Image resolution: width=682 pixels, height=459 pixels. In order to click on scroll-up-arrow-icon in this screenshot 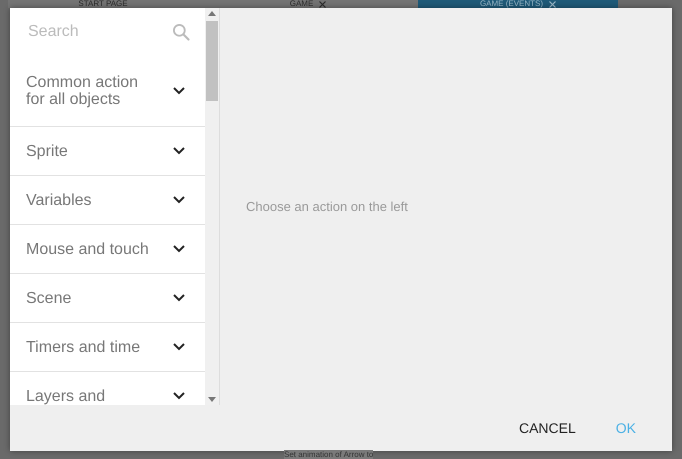, I will do `click(212, 14)`.